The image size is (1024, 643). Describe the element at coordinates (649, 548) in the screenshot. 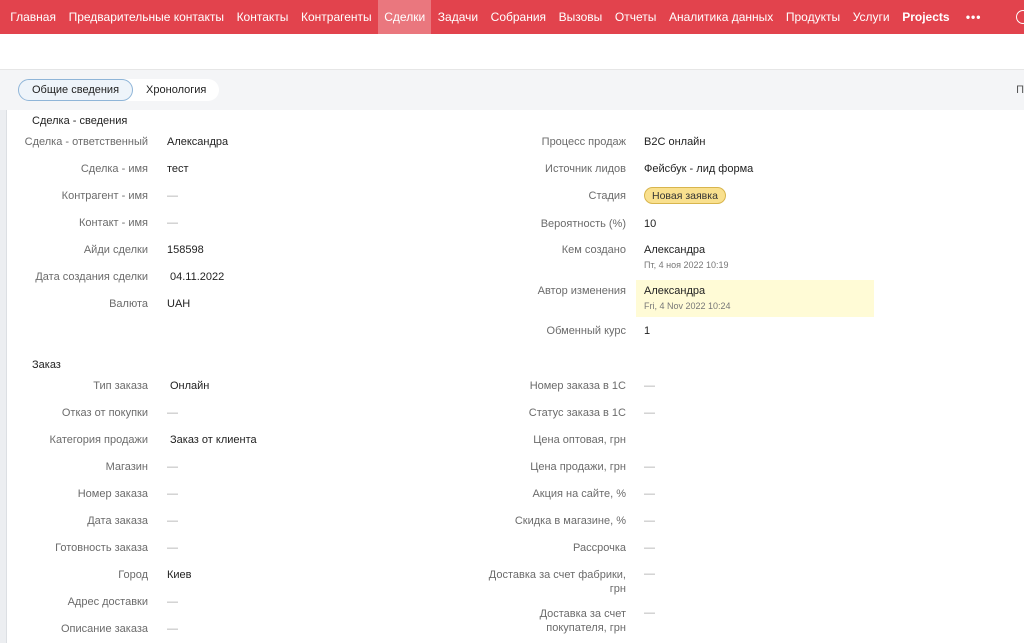

I see `field-value-installment: —` at that location.